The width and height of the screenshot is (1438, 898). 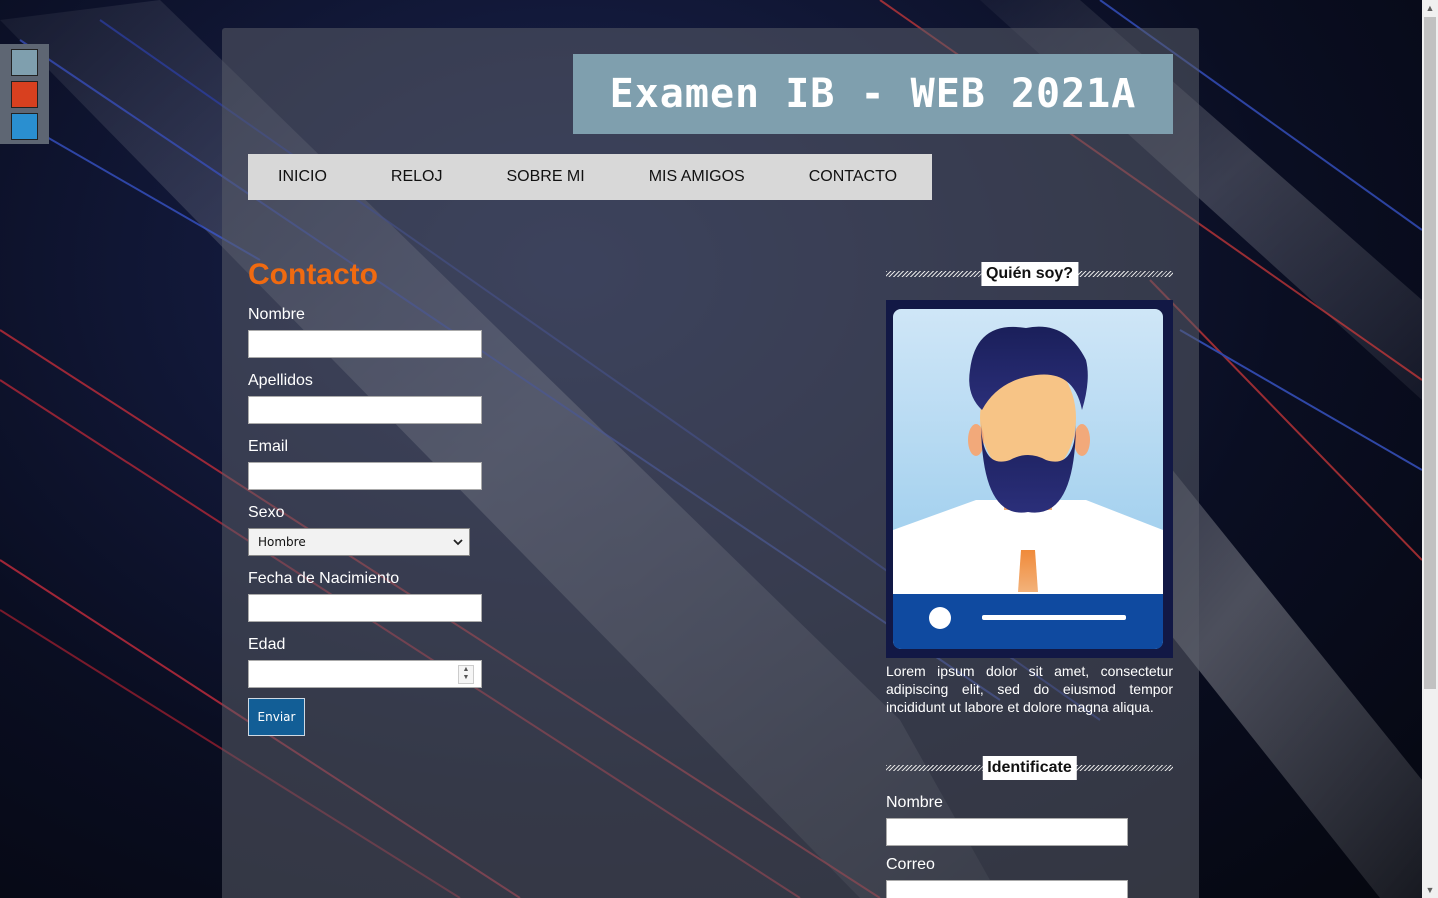 What do you see at coordinates (365, 344) in the screenshot?
I see `nombre-input` at bounding box center [365, 344].